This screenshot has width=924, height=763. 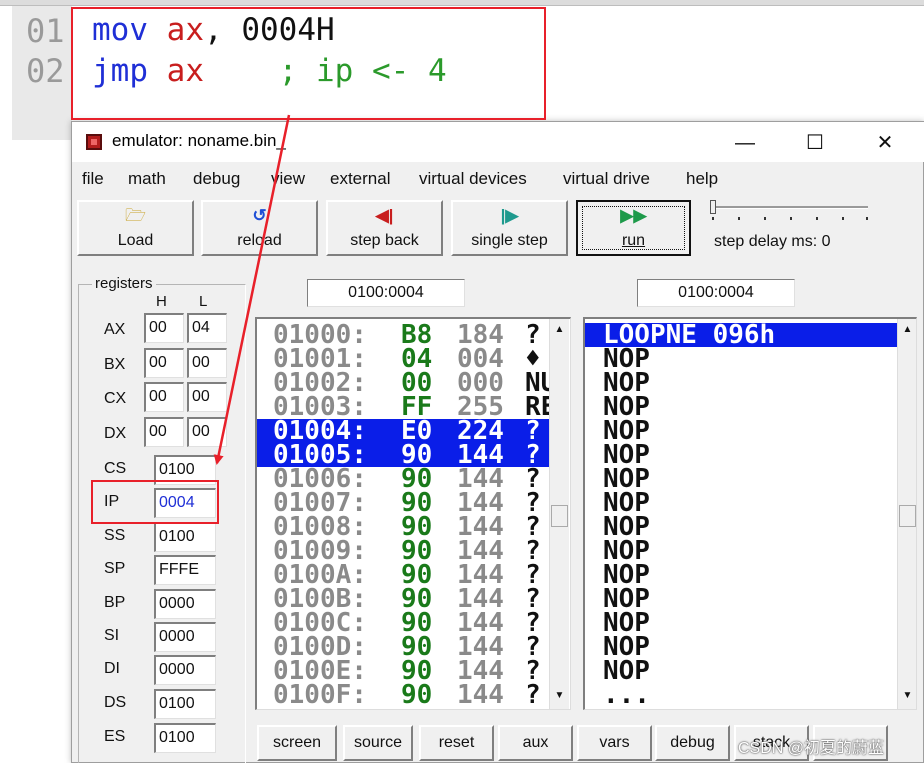 I want to click on load-button: 🗁 Load, so click(x=135, y=228).